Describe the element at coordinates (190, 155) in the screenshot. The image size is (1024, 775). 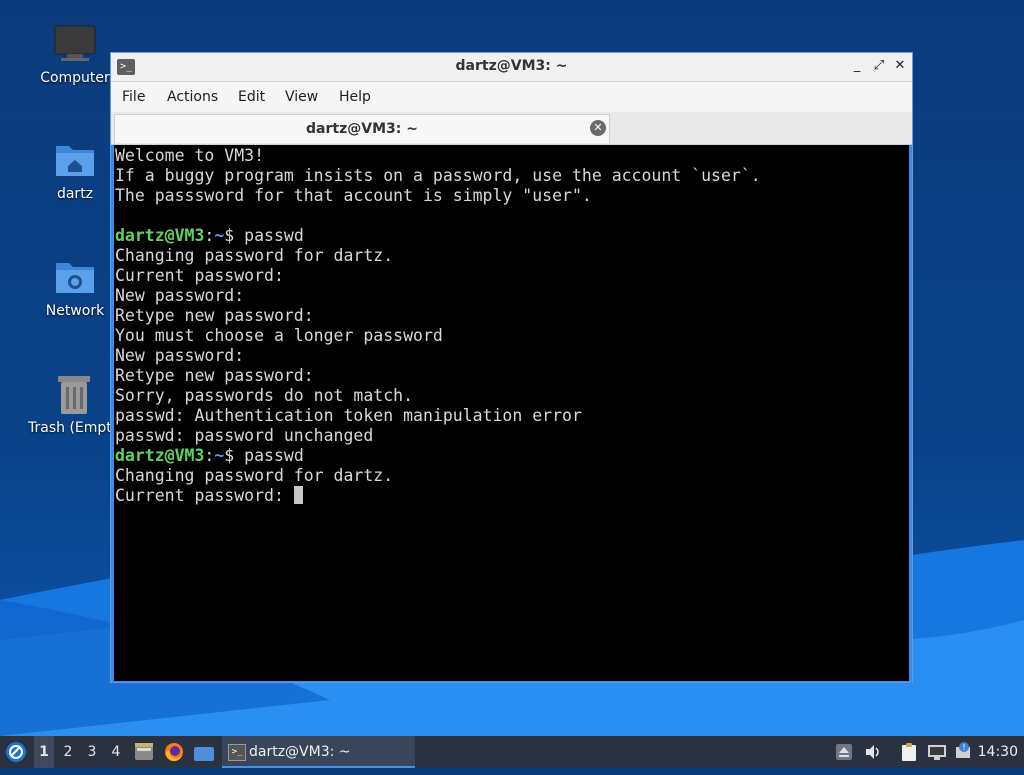
I see `terminal-line-text: Welcome to VM3!` at that location.